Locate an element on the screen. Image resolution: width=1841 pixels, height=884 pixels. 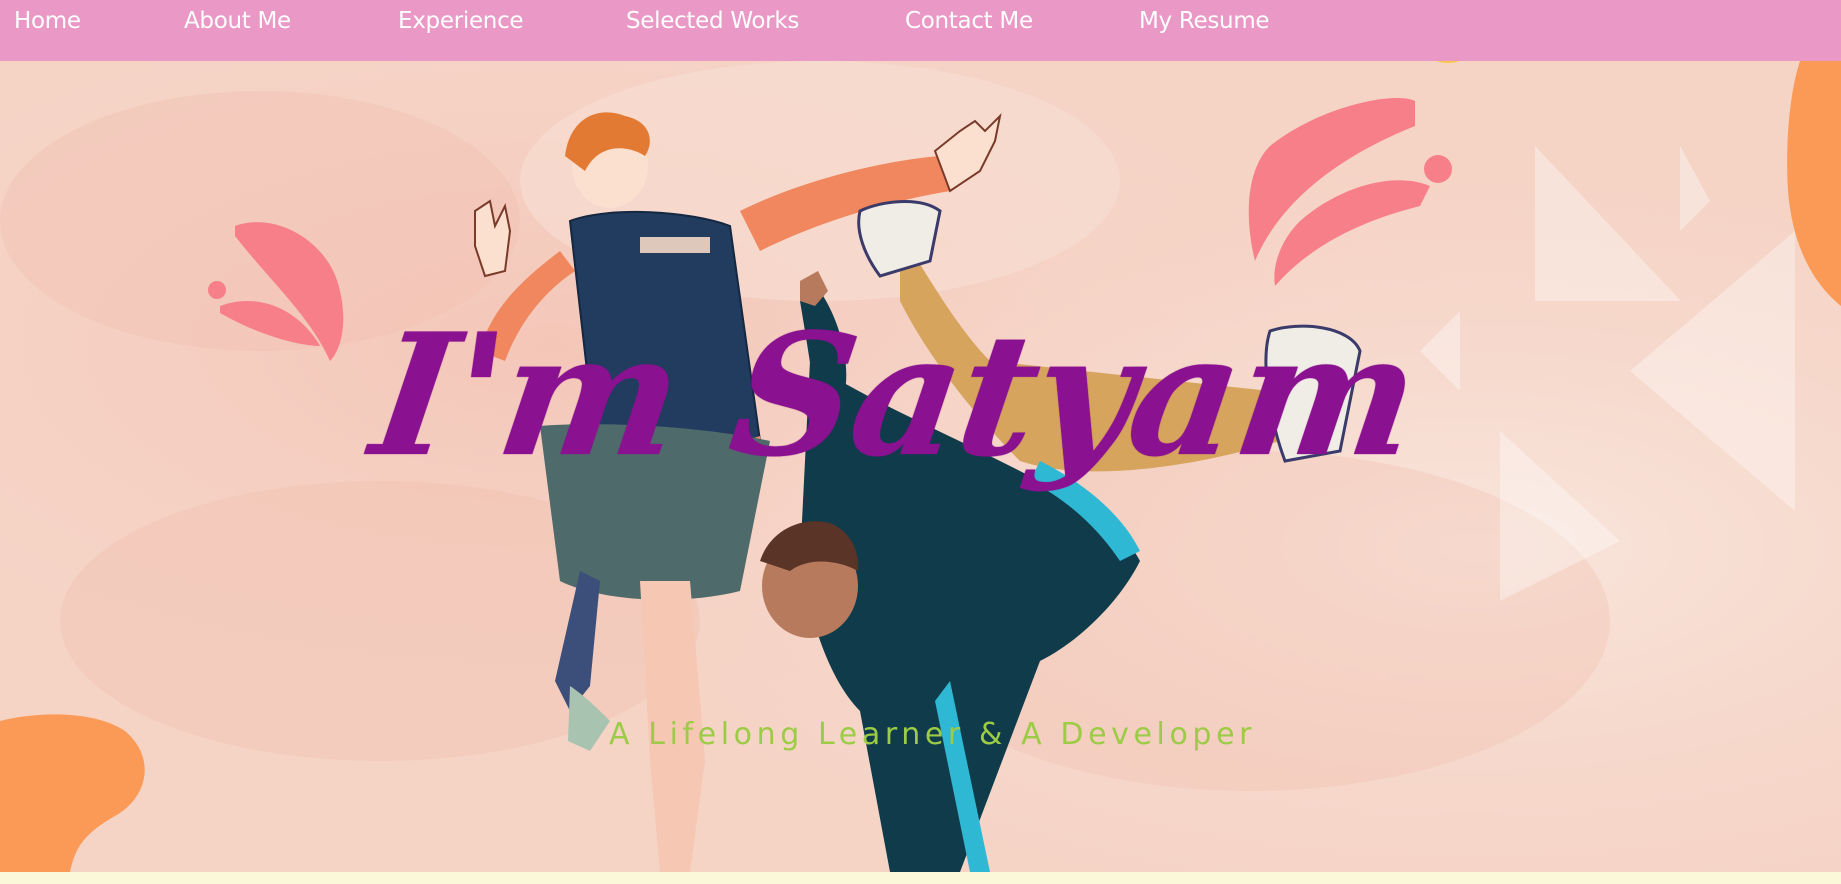
nav-link-experience: Experience is located at coordinates (461, 21).